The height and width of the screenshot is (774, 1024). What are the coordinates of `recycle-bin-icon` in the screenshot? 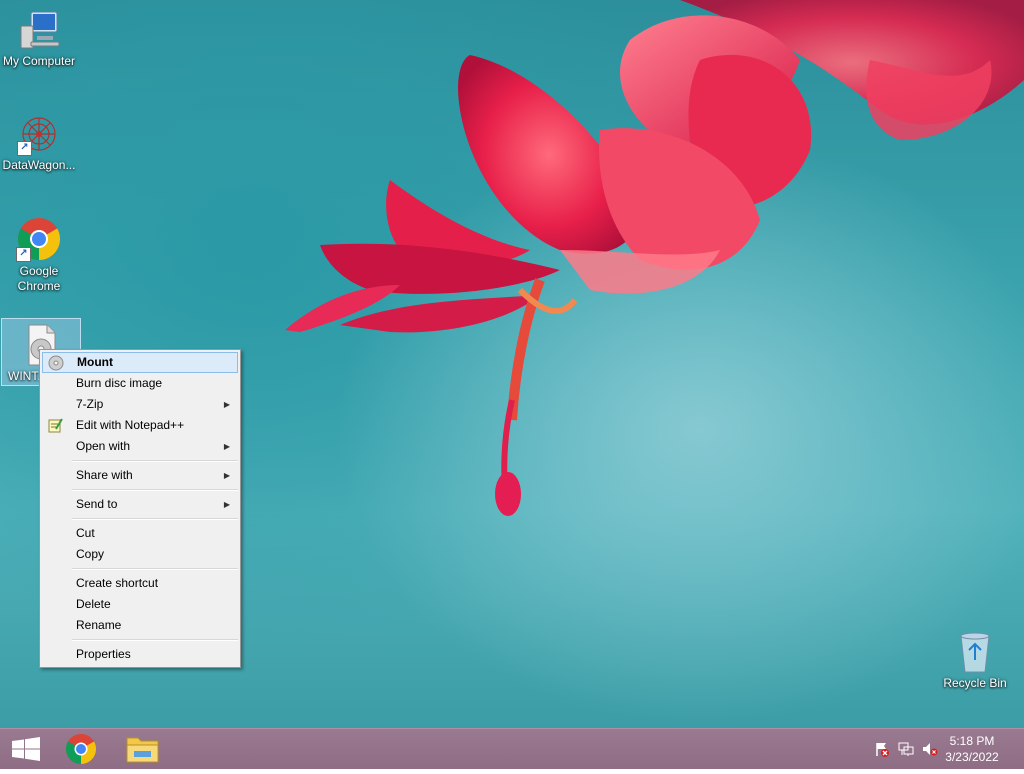 It's located at (975, 652).